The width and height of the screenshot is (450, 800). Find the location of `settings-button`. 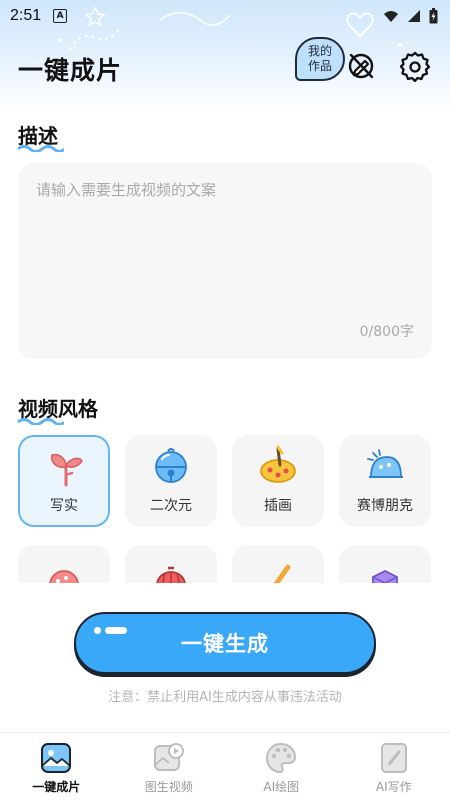

settings-button is located at coordinates (415, 66).